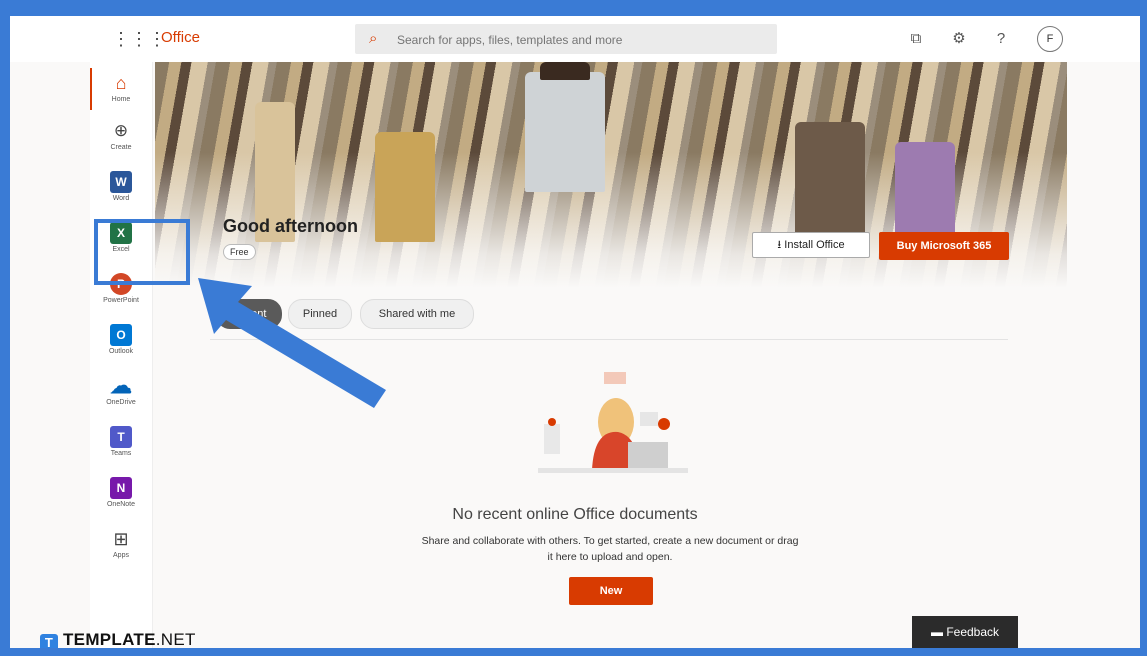  What do you see at coordinates (121, 182) in the screenshot?
I see `word-icon: W` at bounding box center [121, 182].